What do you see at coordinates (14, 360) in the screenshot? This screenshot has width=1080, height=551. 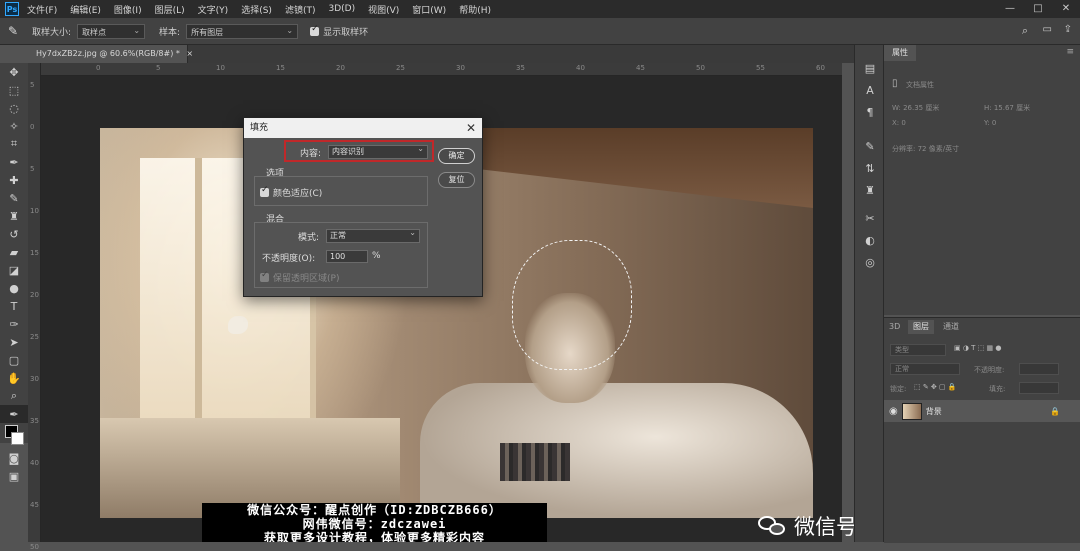 I see `shape-tool-icon: ▢` at bounding box center [14, 360].